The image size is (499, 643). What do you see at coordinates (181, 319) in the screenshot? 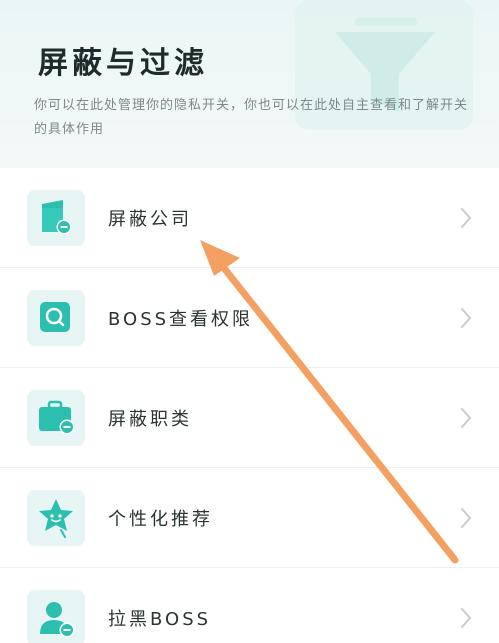
I see `list-item-label: BOSS查看权限` at bounding box center [181, 319].